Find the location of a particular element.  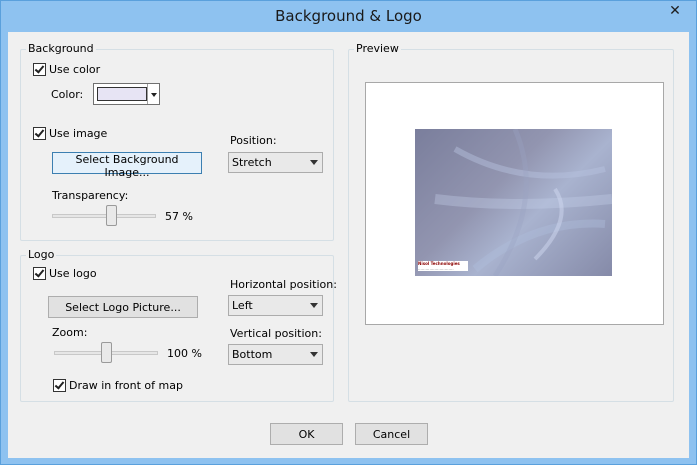

draw-in-front-label: Draw in front of map is located at coordinates (126, 385).